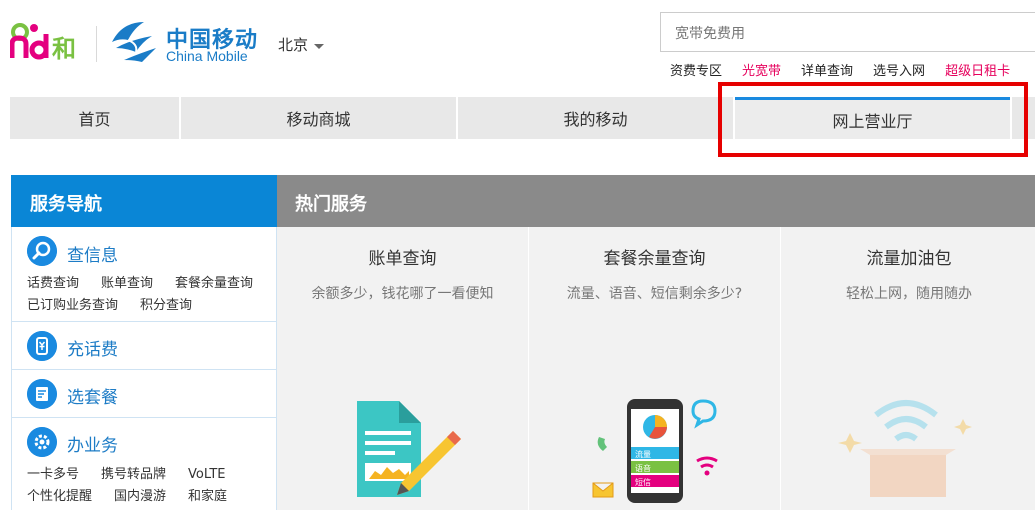 The height and width of the screenshot is (510, 1035). Describe the element at coordinates (977, 69) in the screenshot. I see `quick-link-daily-card: 超级日租卡` at that location.